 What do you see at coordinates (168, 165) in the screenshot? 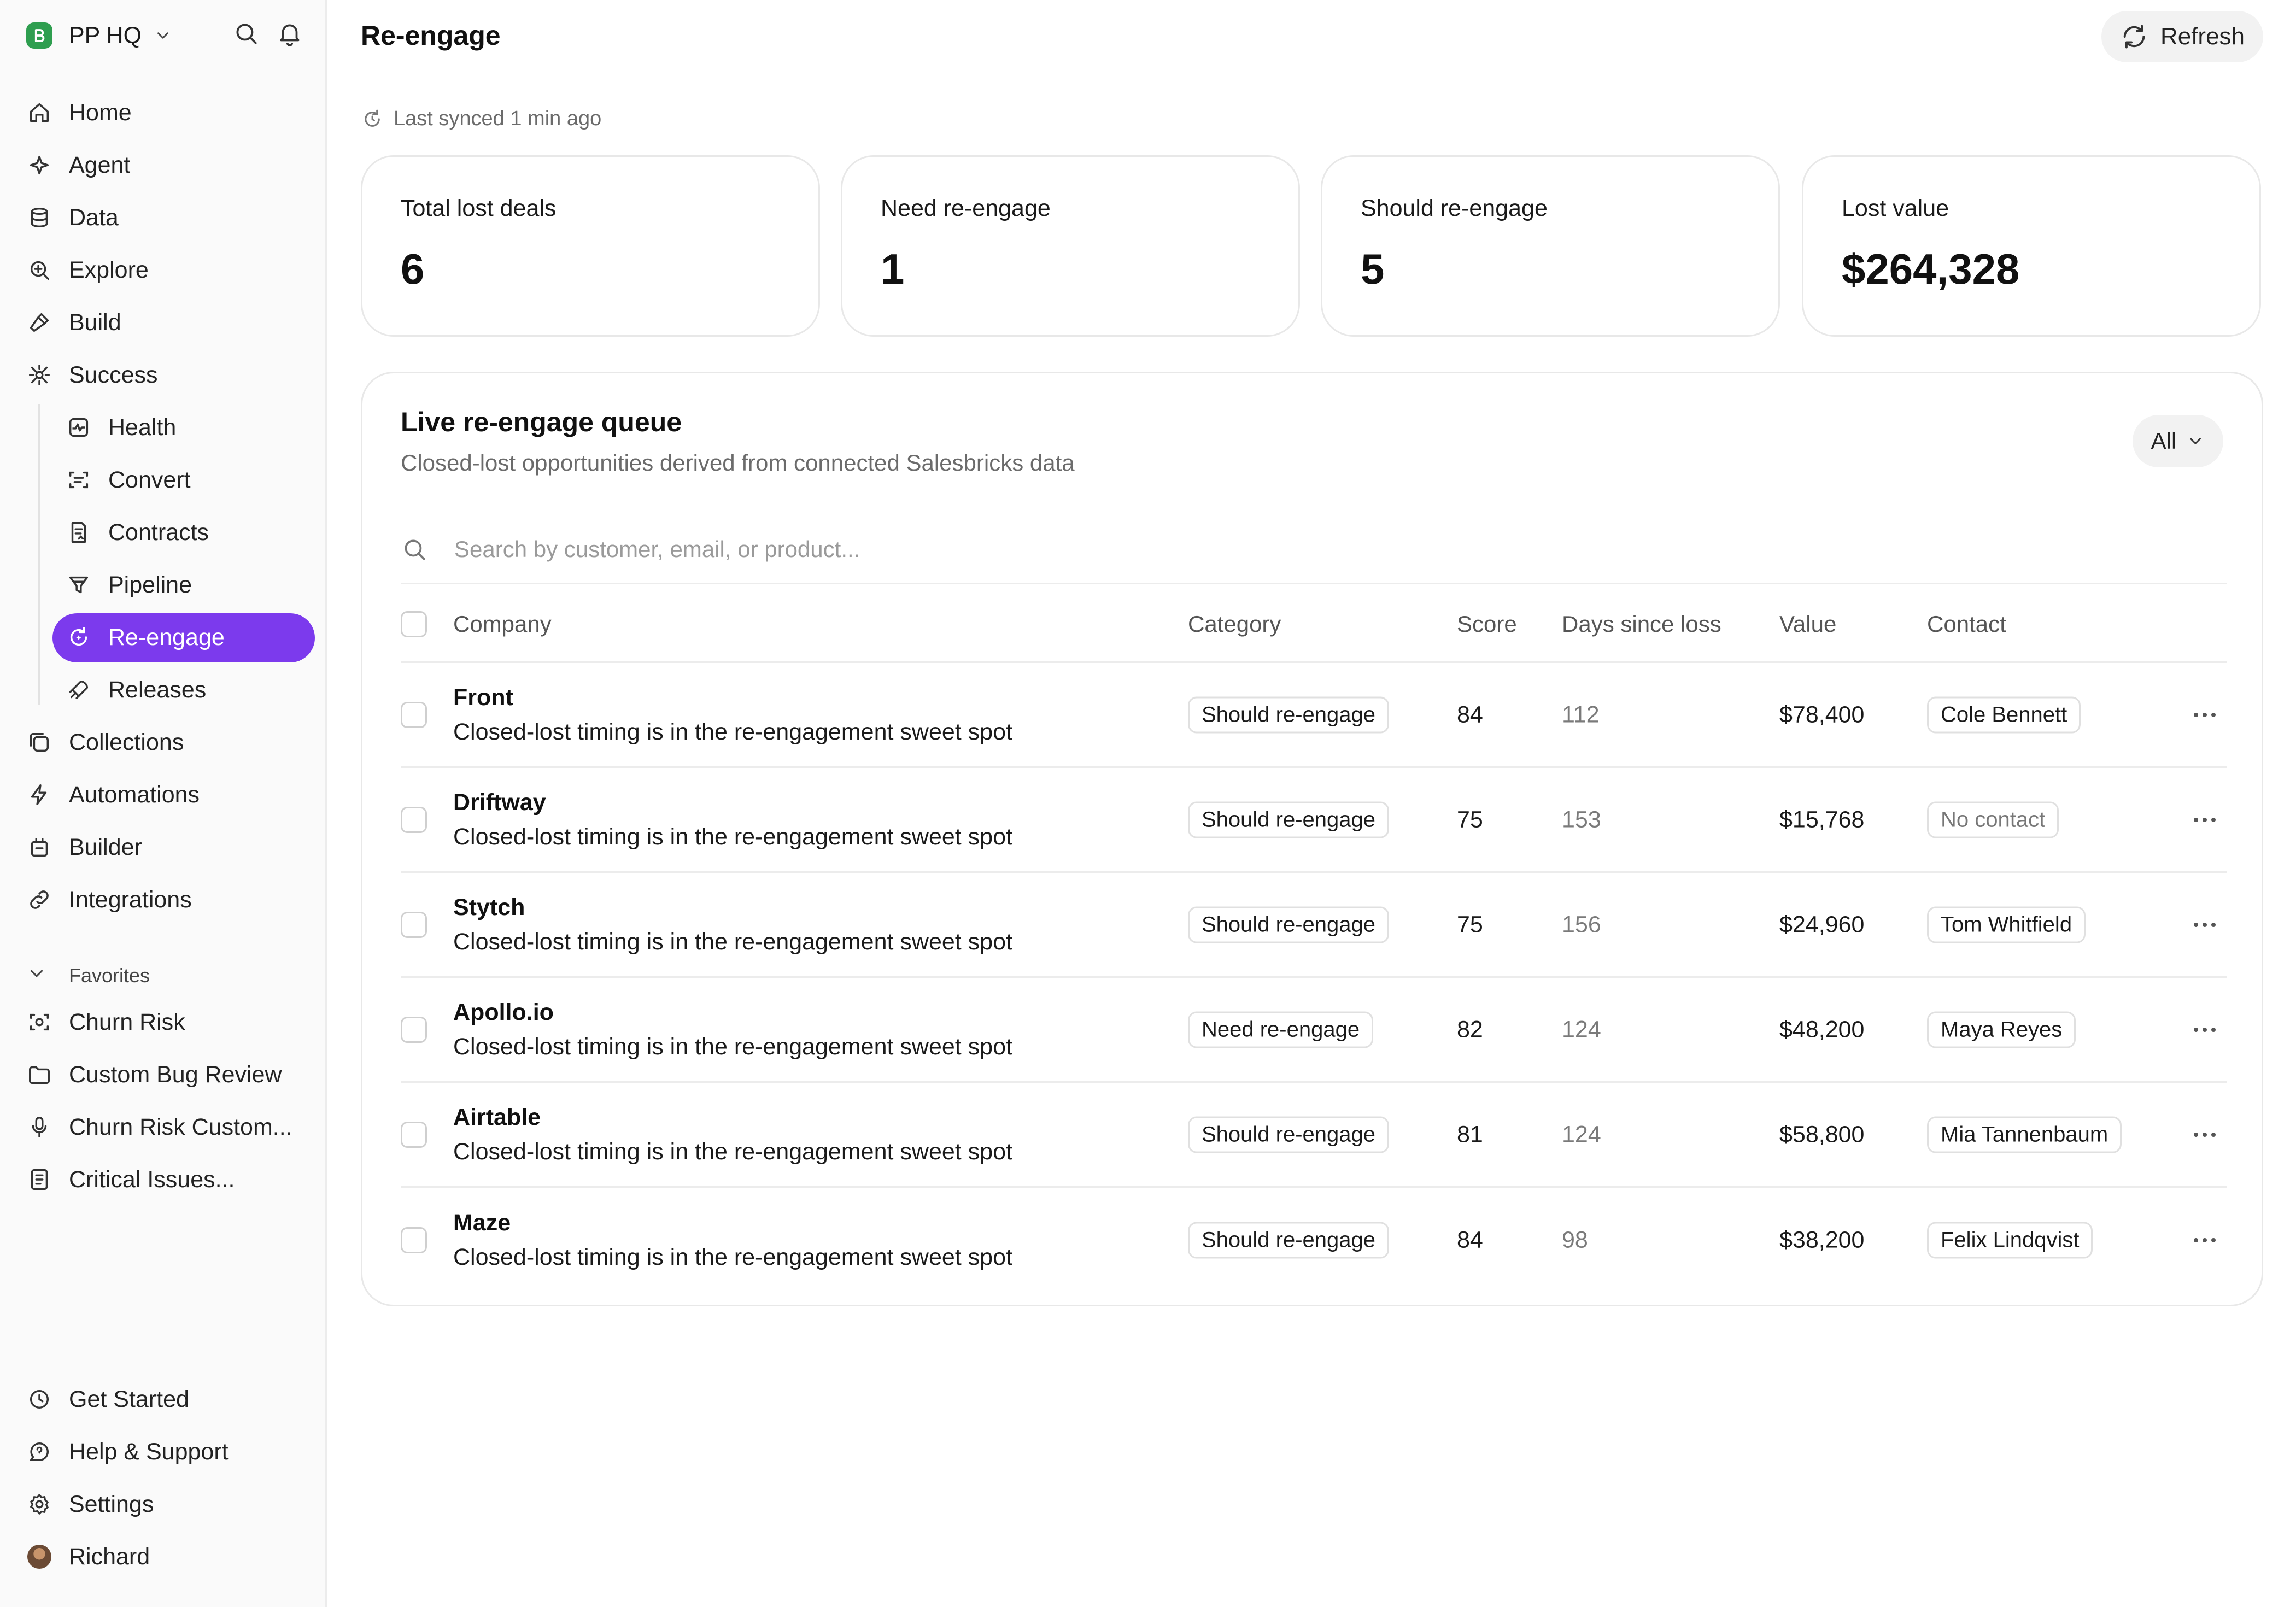
I see `nav-agent: Agent` at bounding box center [168, 165].